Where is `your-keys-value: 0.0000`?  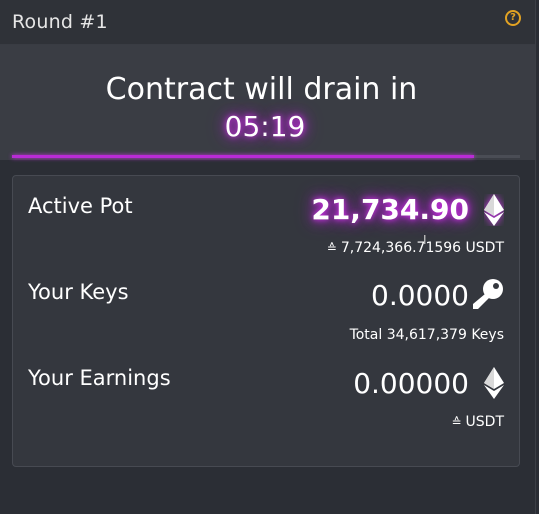 your-keys-value: 0.0000 is located at coordinates (420, 295).